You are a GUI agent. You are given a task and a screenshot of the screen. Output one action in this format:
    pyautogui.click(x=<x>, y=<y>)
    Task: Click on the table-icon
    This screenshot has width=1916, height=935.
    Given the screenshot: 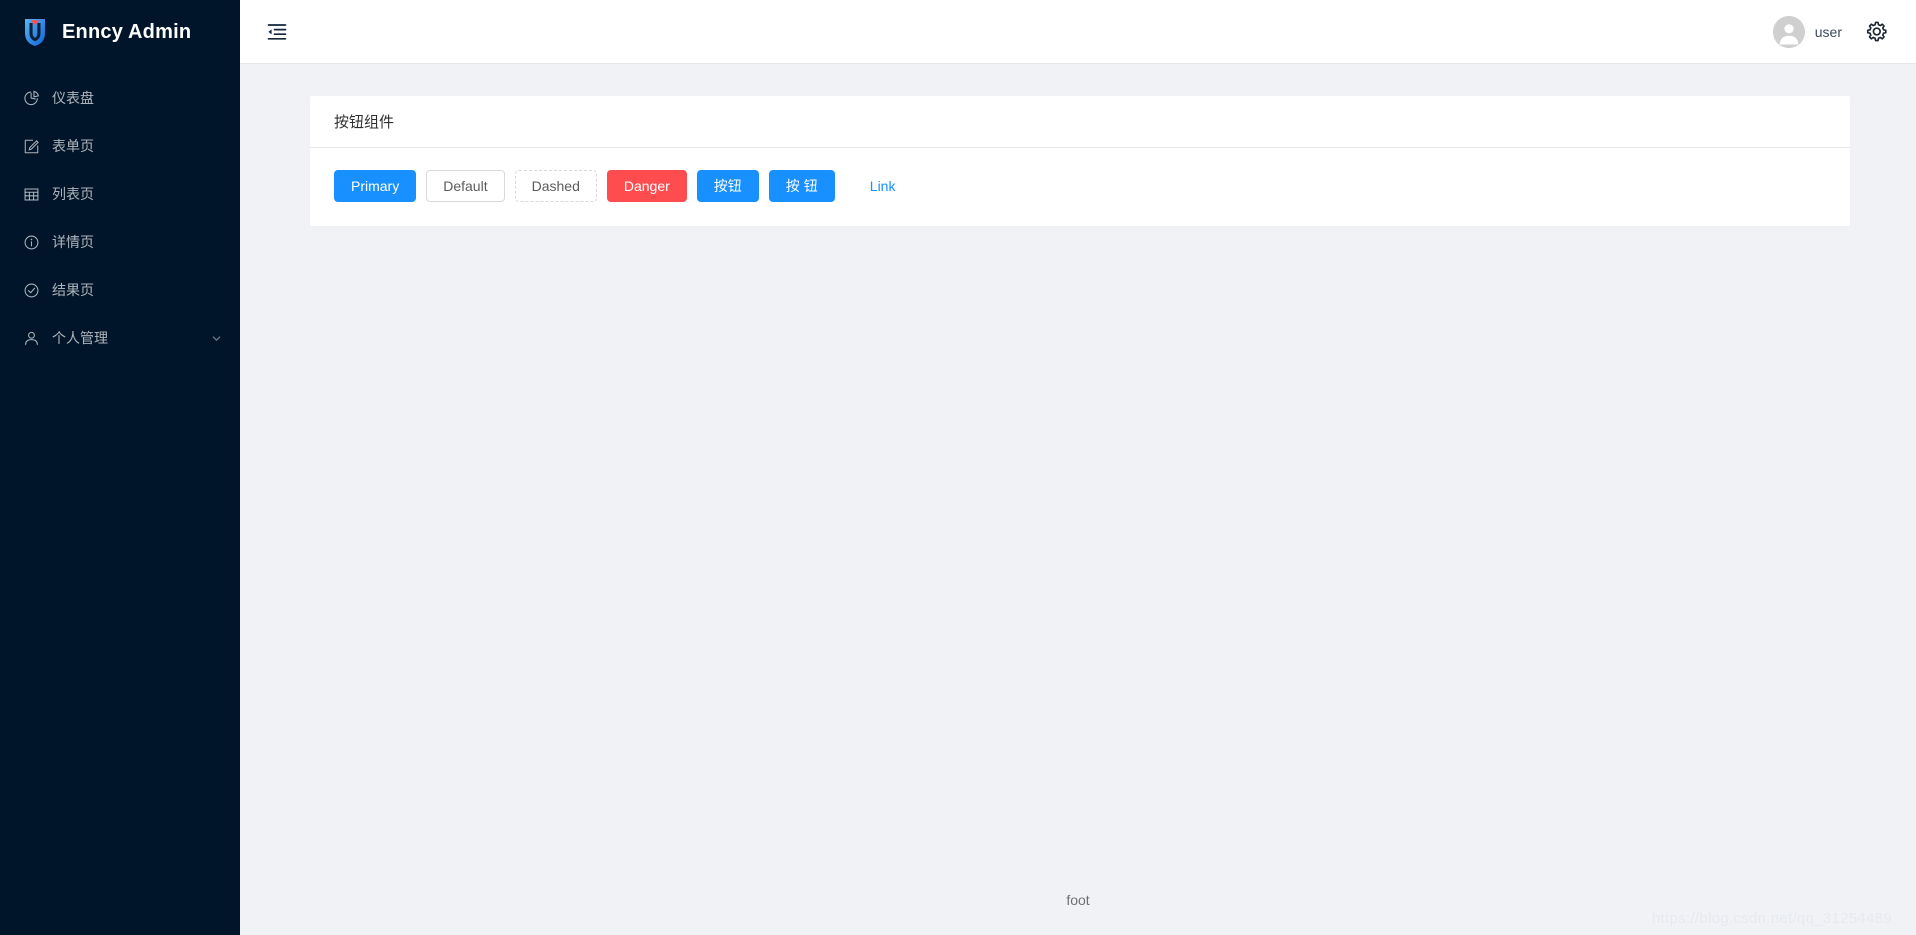 What is the action you would take?
    pyautogui.click(x=31, y=194)
    